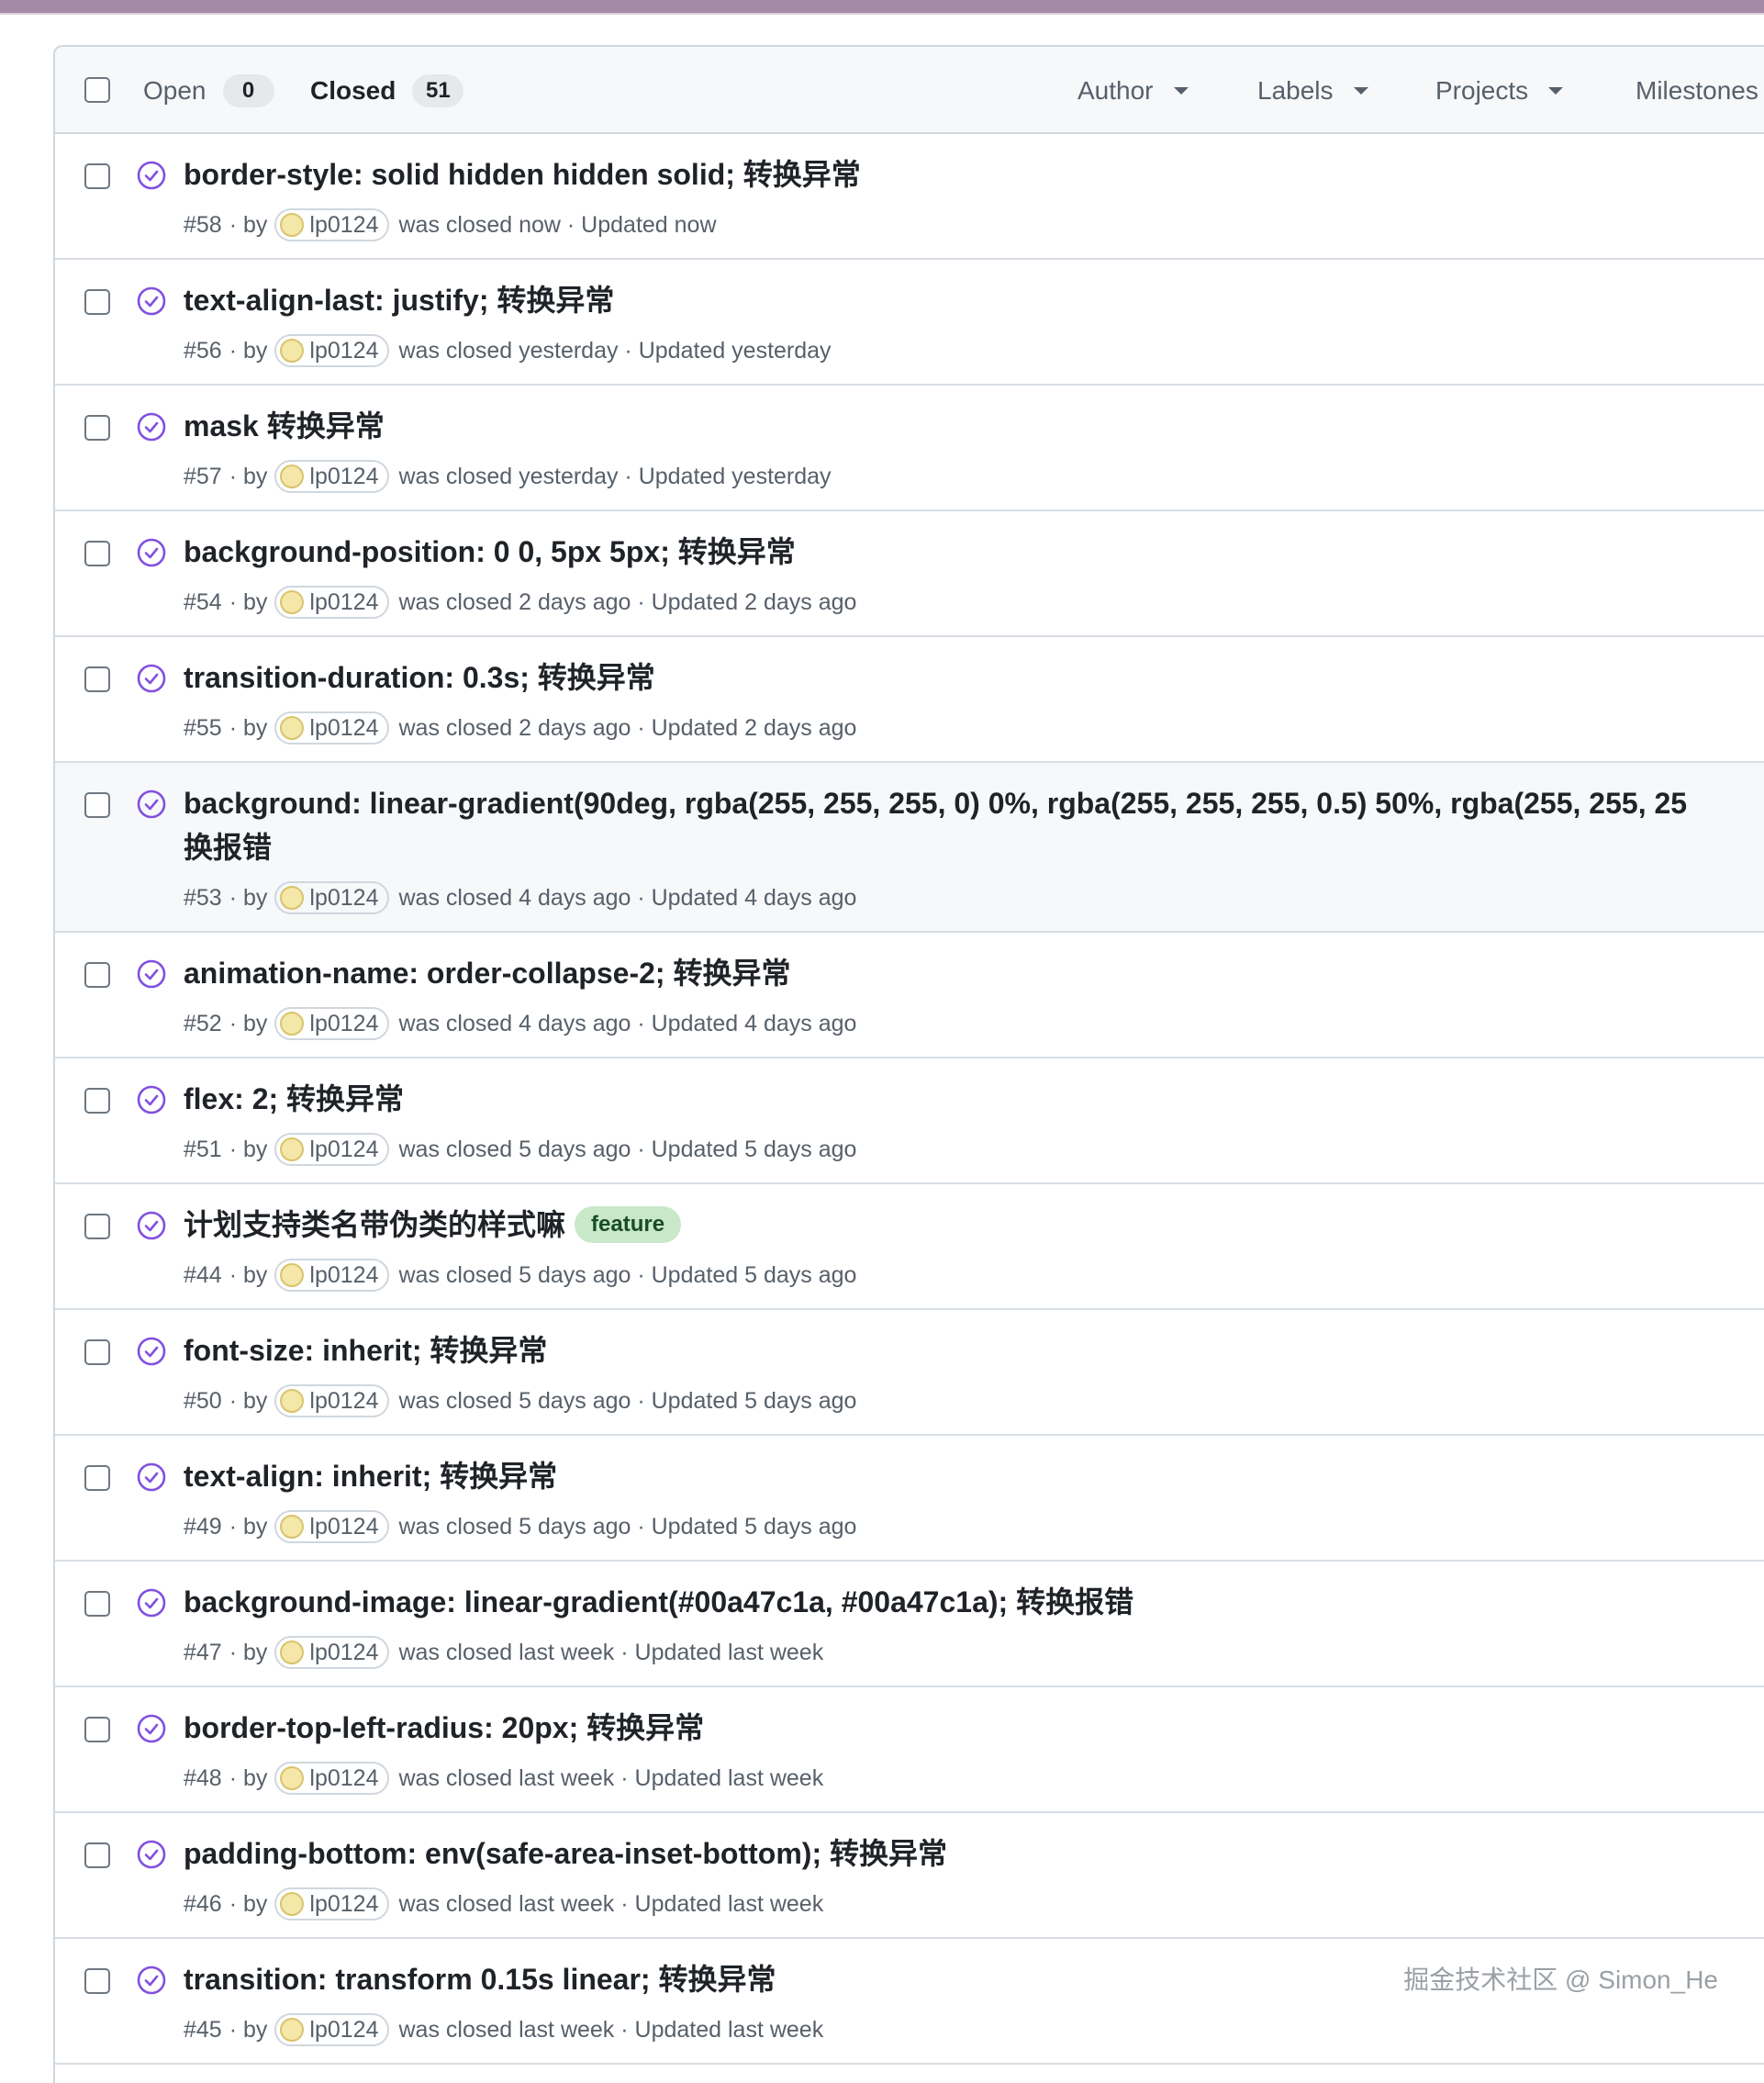 The width and height of the screenshot is (1764, 2083). I want to click on issue-title-link: flex: 2; 转换异常, so click(974, 1099).